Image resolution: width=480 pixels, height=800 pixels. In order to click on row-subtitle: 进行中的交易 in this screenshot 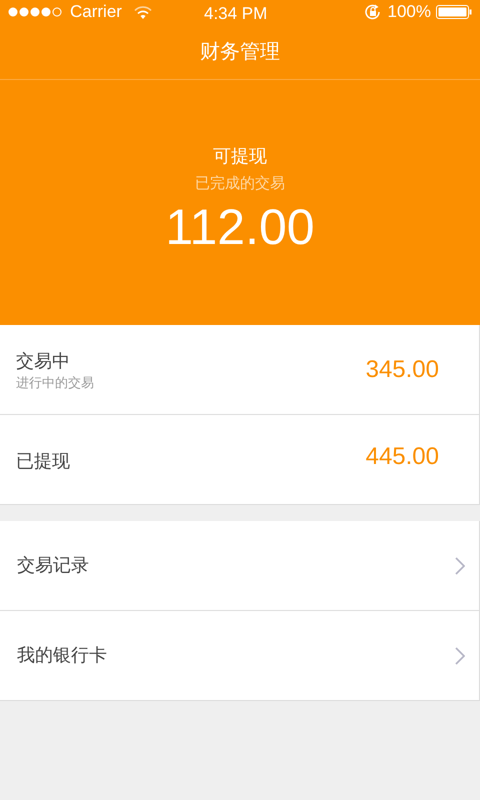, I will do `click(55, 383)`.